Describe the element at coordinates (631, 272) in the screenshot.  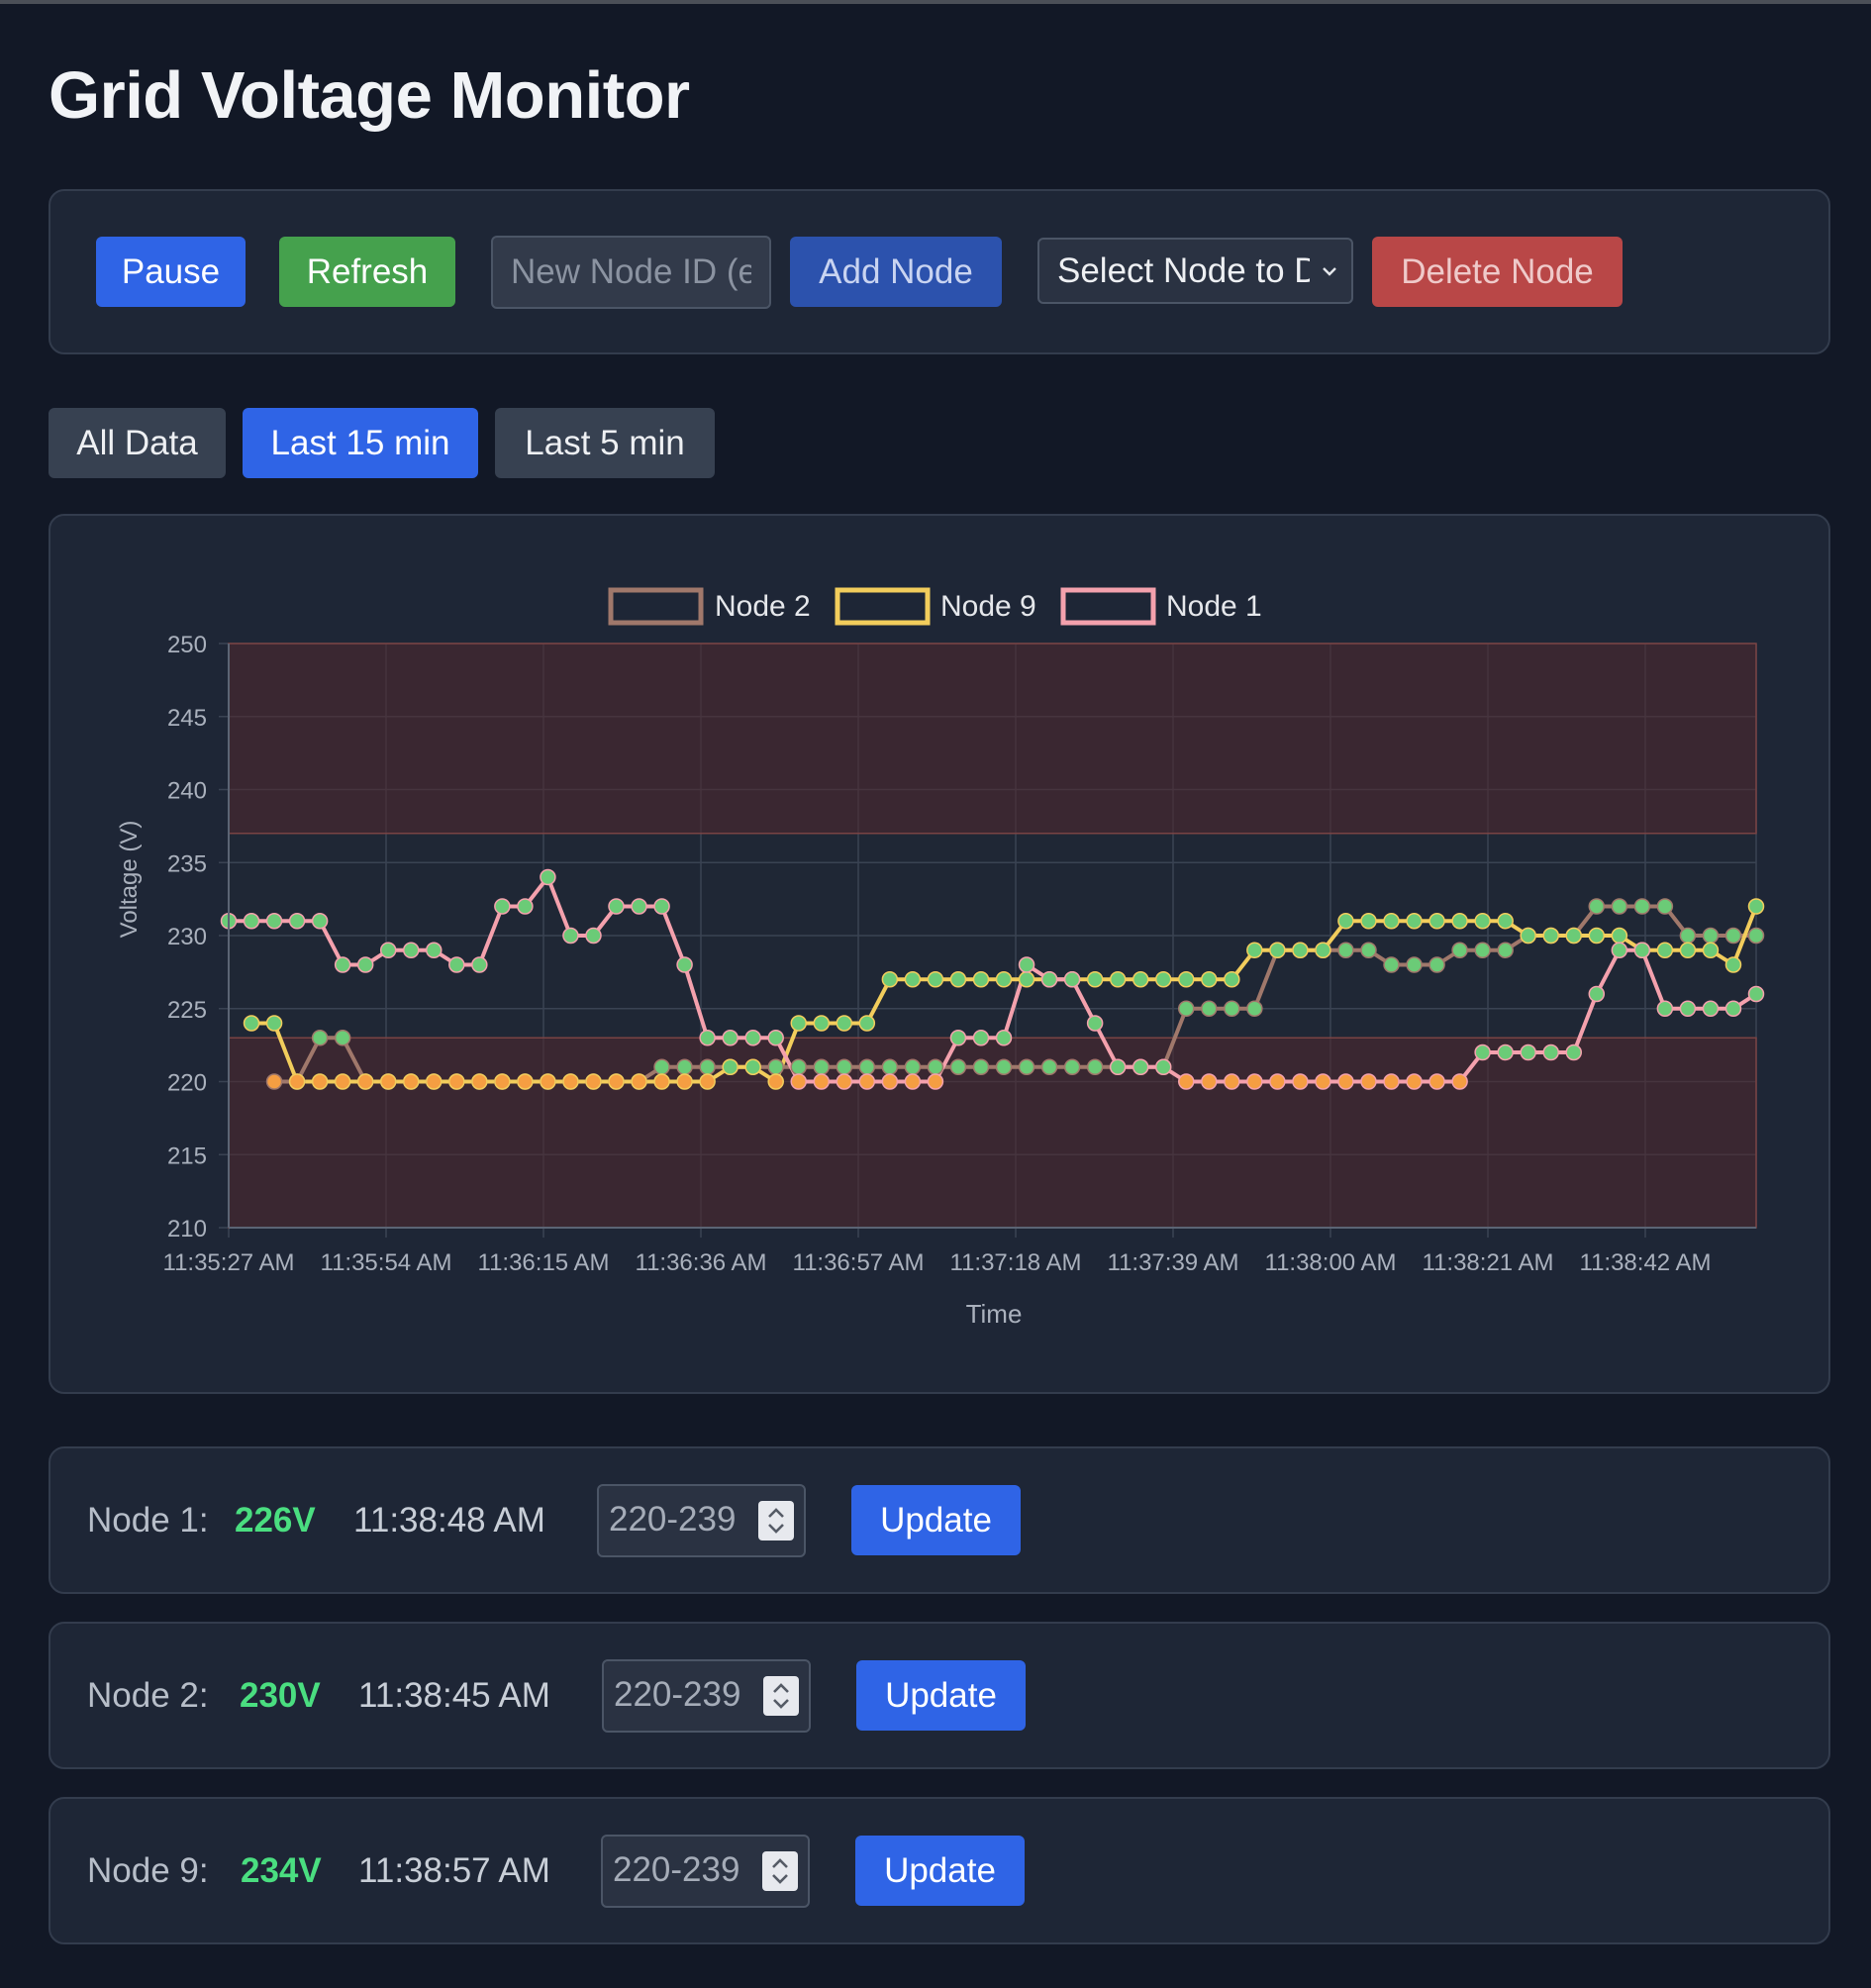
I see `new-node-id-input` at that location.